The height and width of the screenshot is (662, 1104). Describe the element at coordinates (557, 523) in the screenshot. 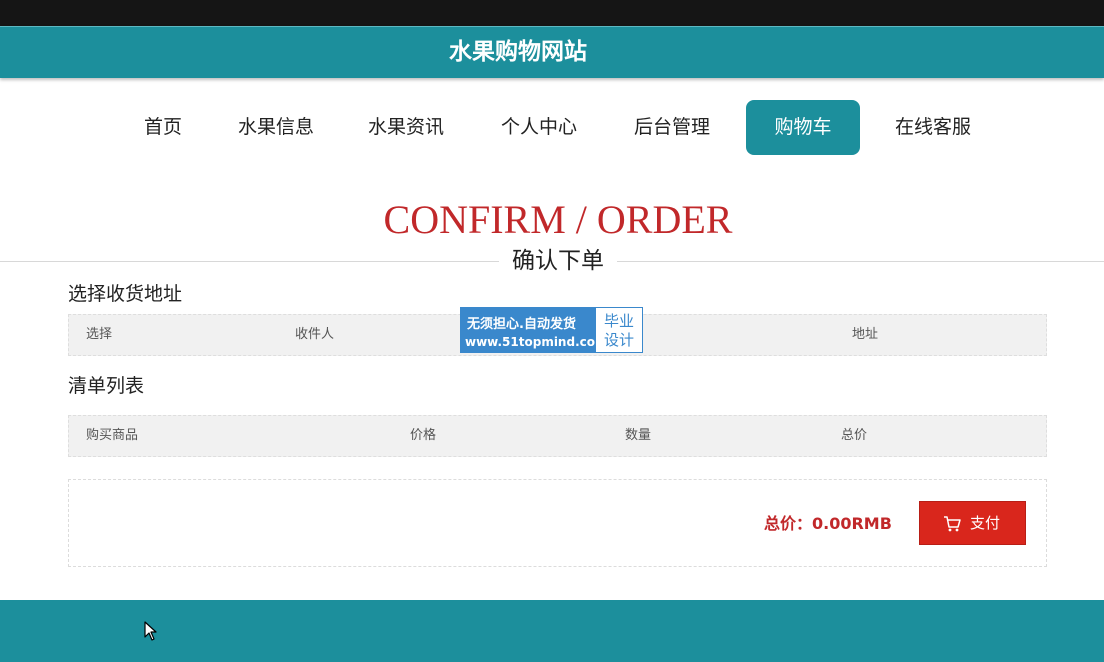

I see `order-summary-box` at that location.